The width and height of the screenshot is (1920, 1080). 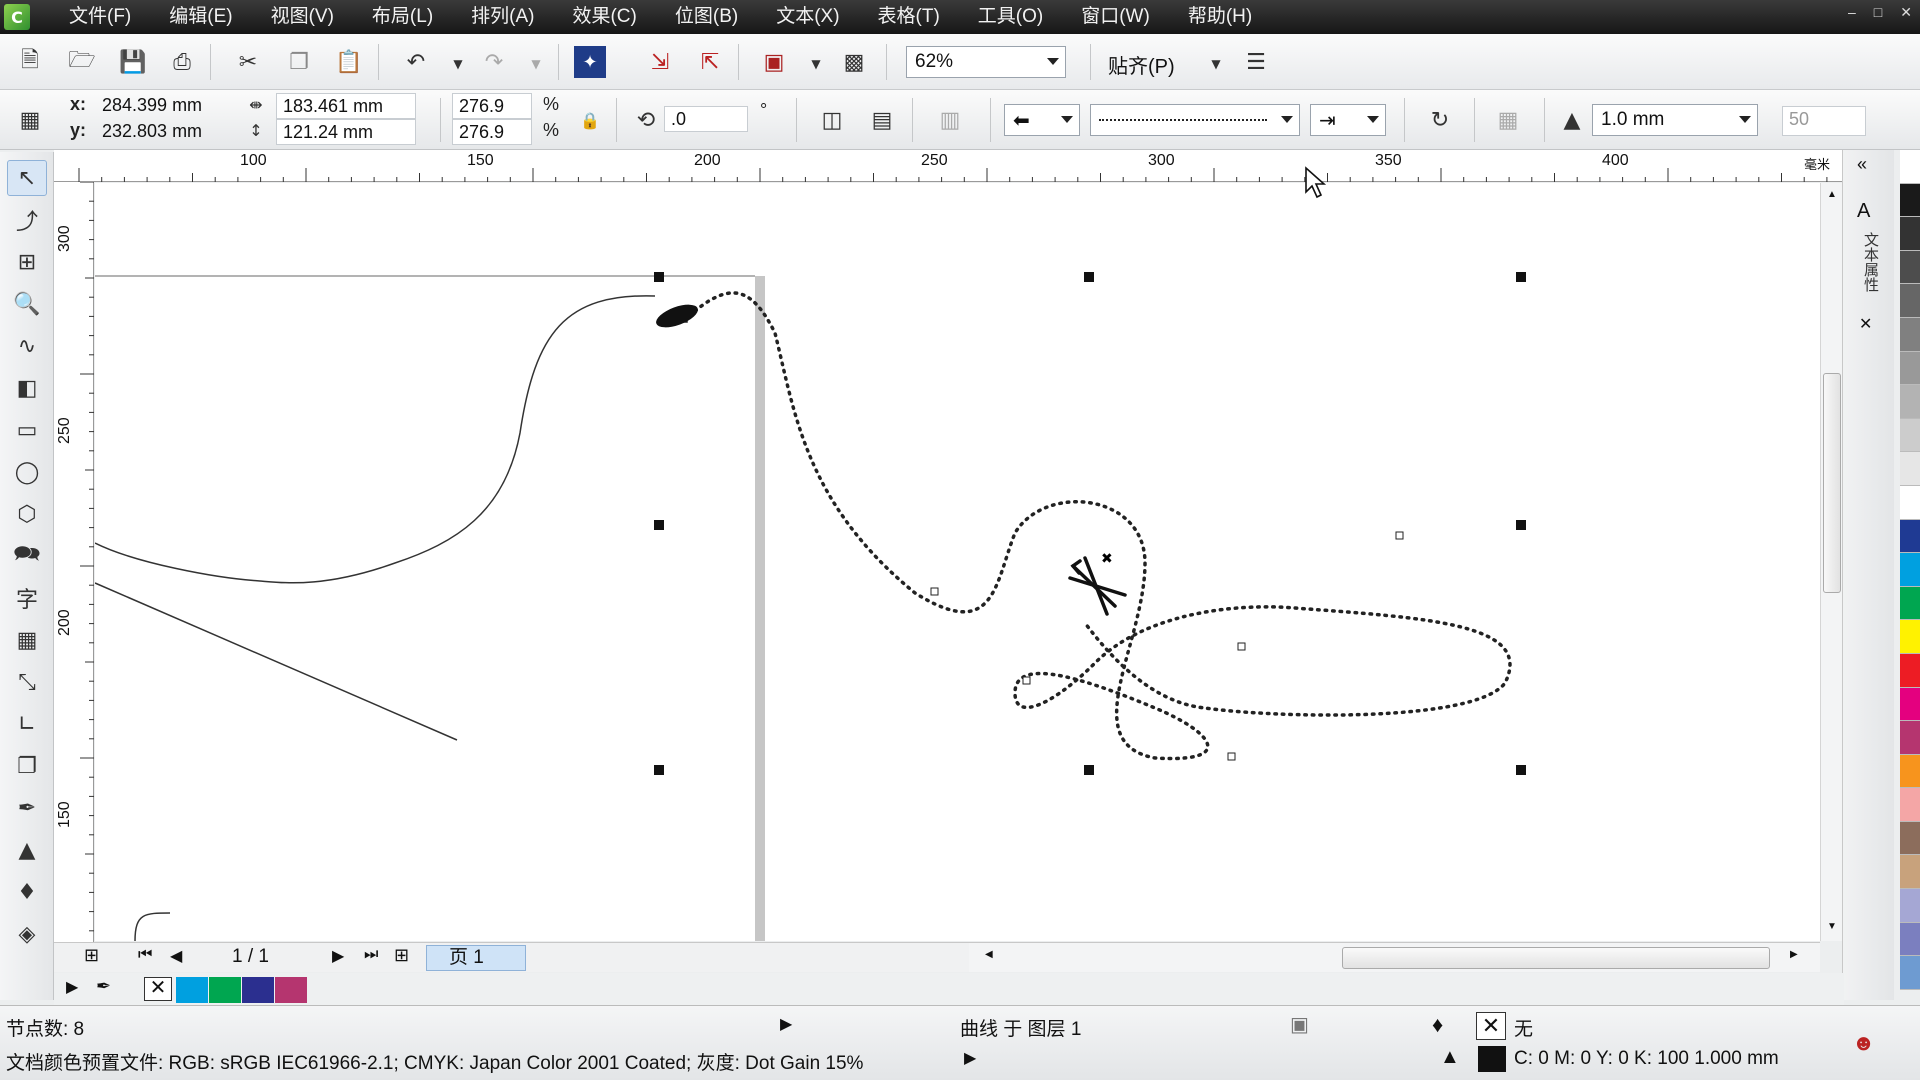 I want to click on menu-bitmaps: 位图(B), so click(x=706, y=17).